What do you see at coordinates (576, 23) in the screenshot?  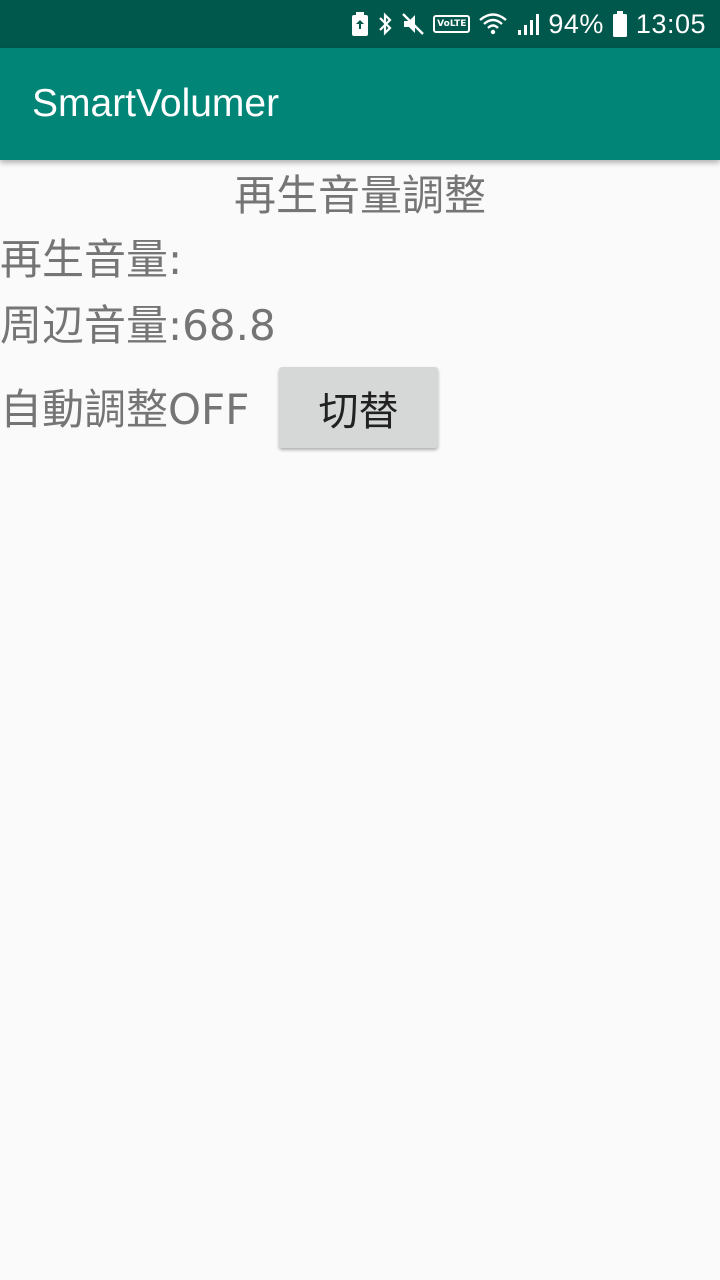 I see `battery-percent: 94%` at bounding box center [576, 23].